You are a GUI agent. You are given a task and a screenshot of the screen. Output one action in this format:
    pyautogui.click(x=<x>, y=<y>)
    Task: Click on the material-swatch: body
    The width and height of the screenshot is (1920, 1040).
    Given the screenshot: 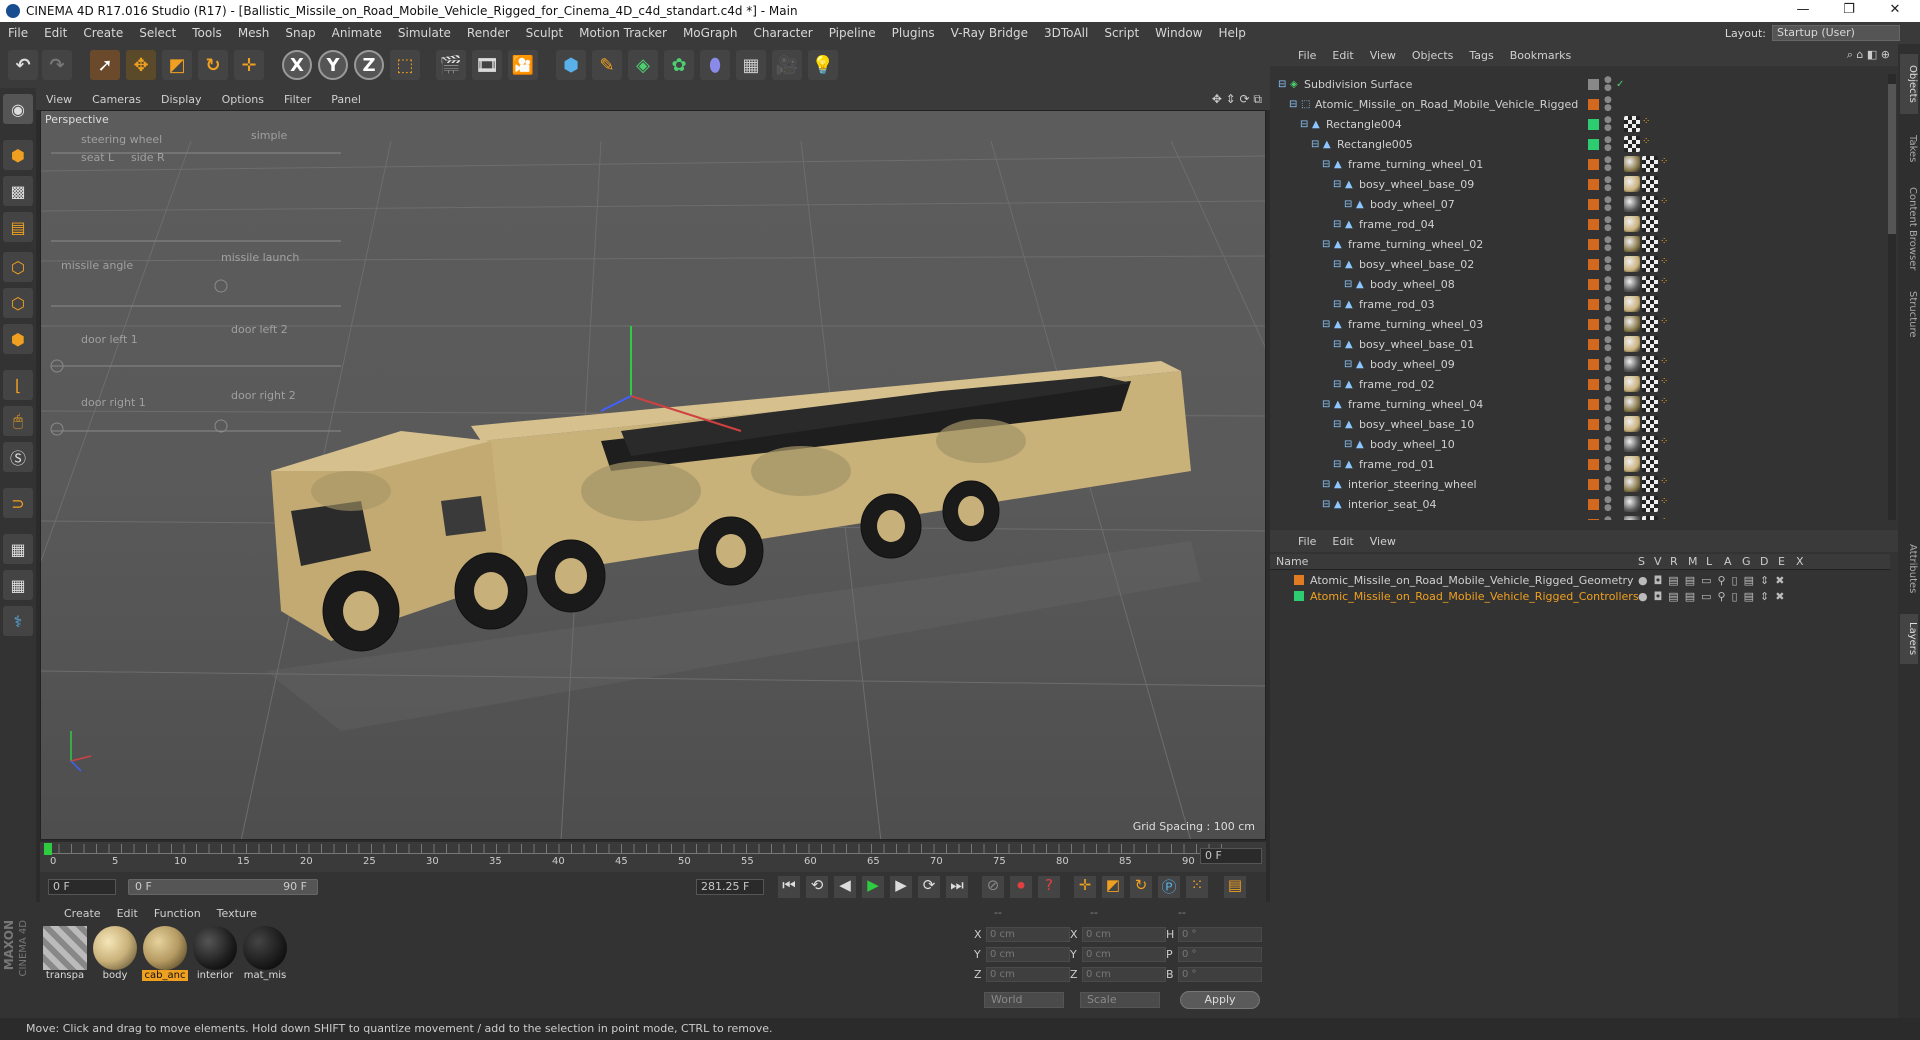 What is the action you would take?
    pyautogui.click(x=115, y=953)
    